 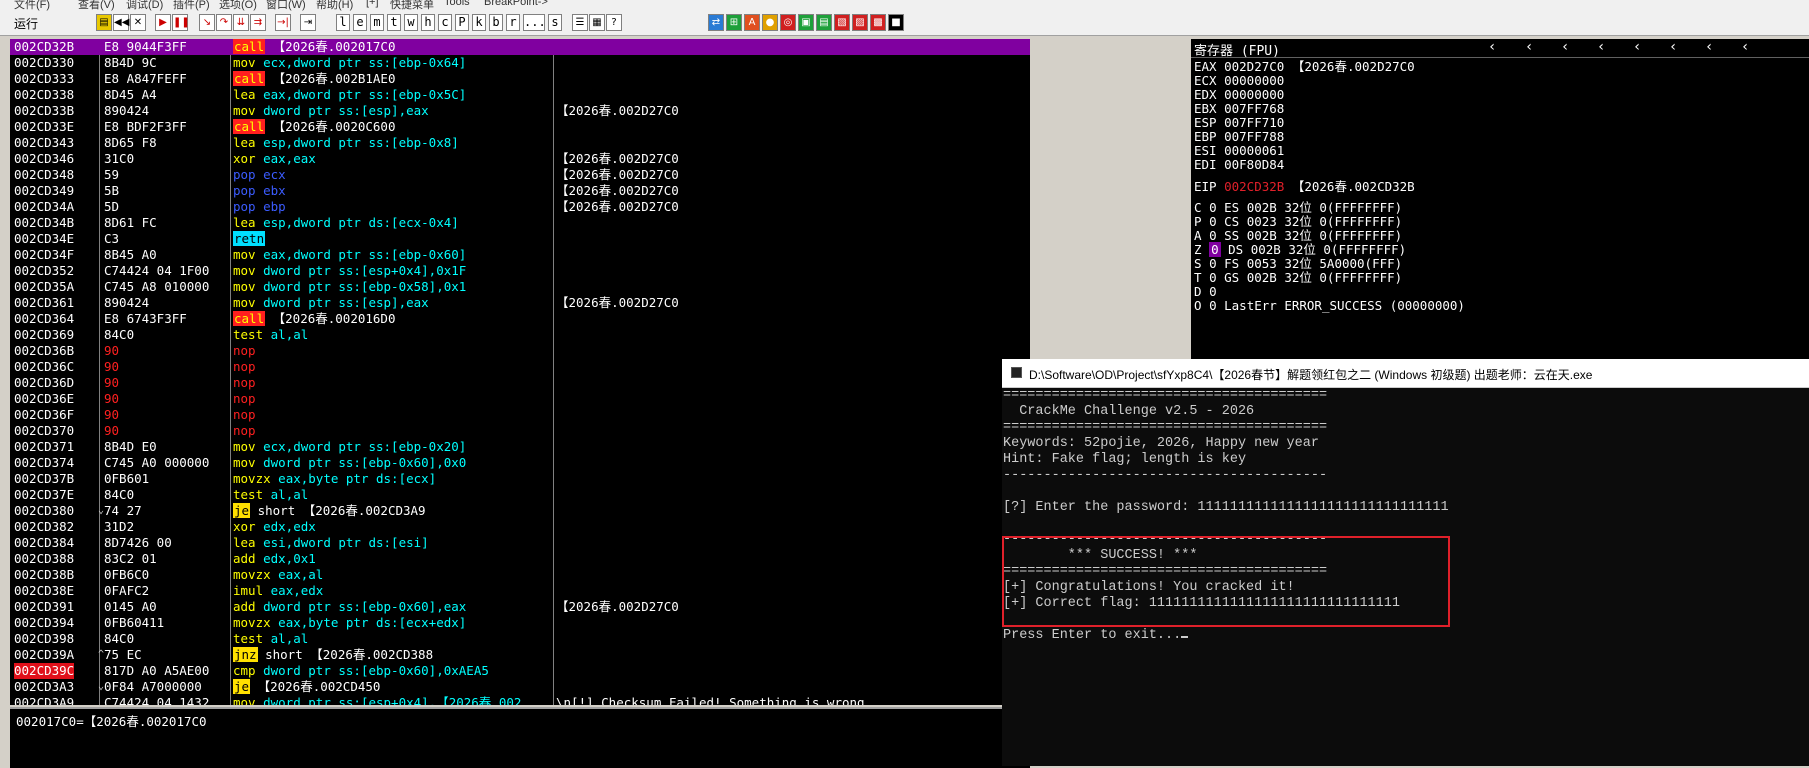 I want to click on toolbar-window-button: r, so click(x=513, y=22).